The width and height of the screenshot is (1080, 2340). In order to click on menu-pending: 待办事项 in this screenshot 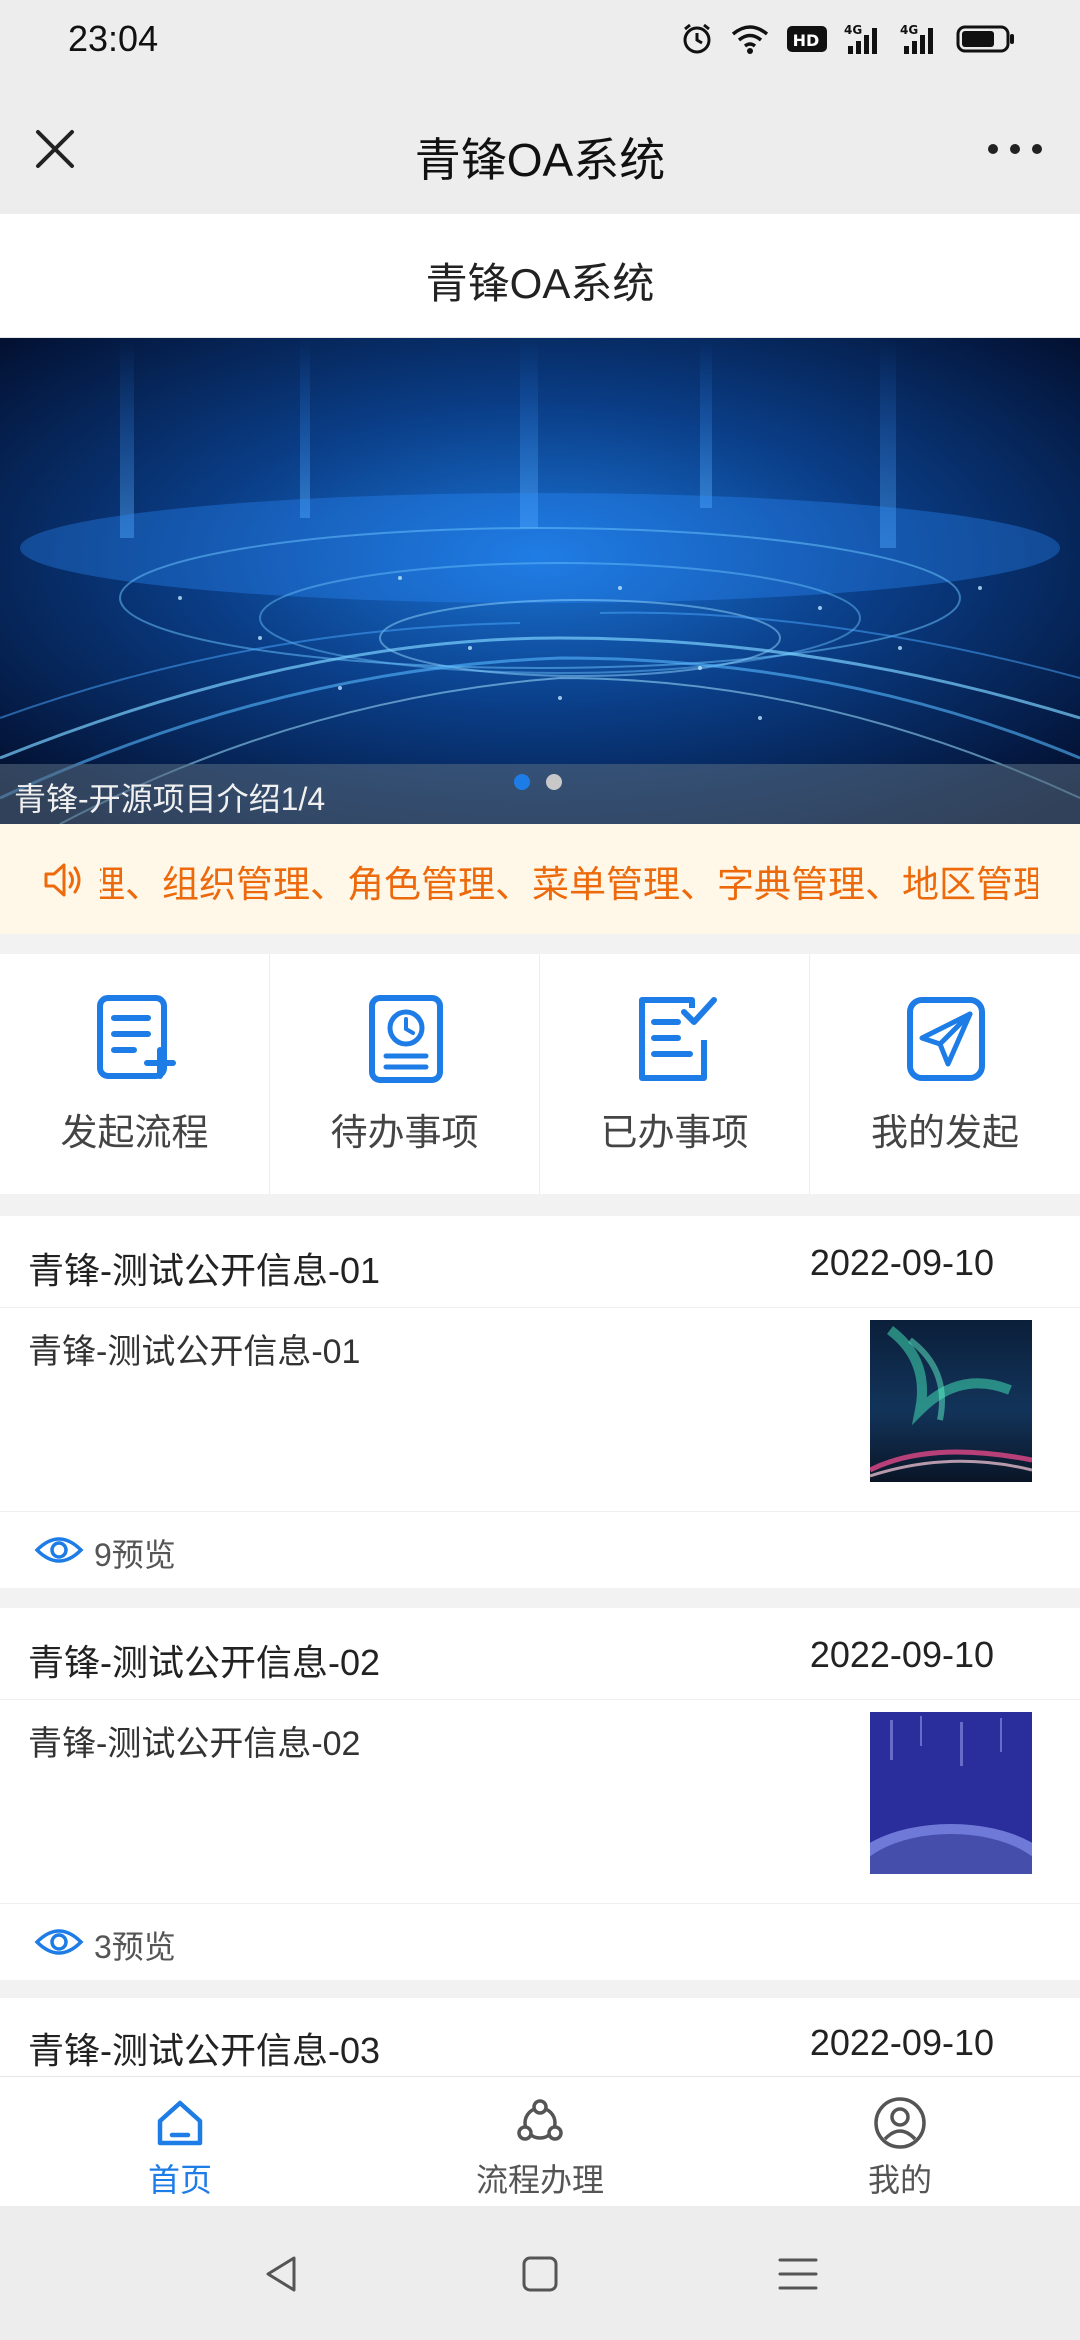, I will do `click(405, 1074)`.